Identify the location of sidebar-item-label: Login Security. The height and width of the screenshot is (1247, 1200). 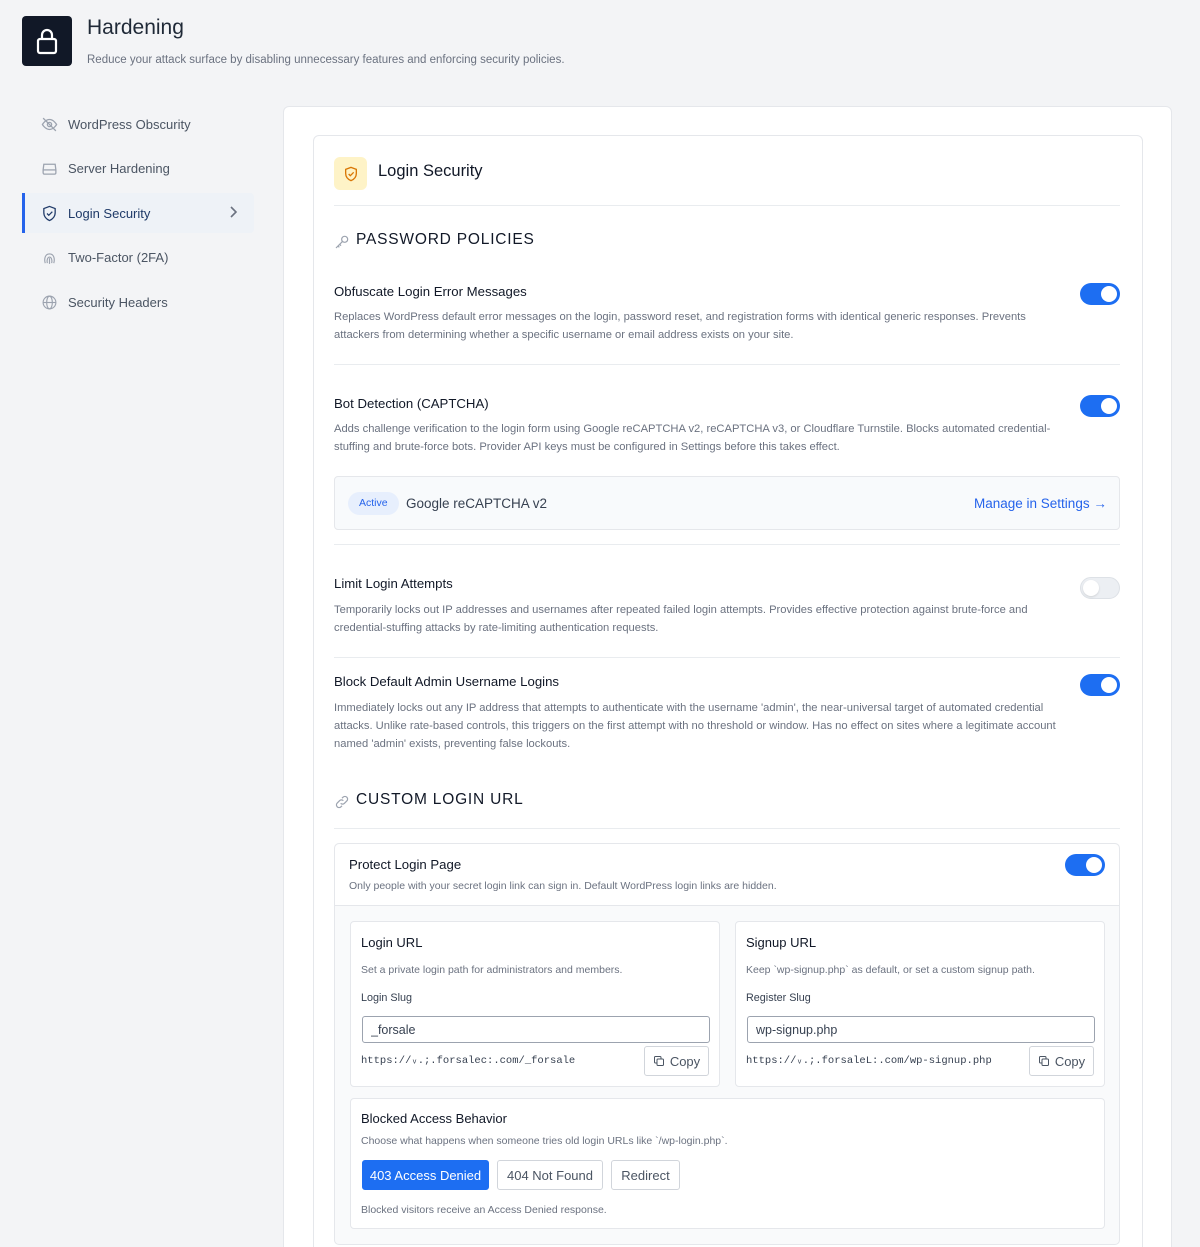
(109, 213).